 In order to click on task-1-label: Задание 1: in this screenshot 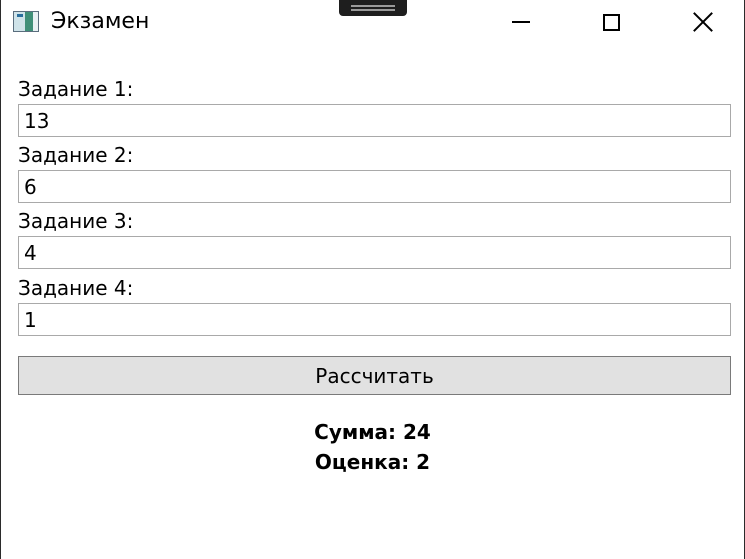, I will do `click(76, 89)`.